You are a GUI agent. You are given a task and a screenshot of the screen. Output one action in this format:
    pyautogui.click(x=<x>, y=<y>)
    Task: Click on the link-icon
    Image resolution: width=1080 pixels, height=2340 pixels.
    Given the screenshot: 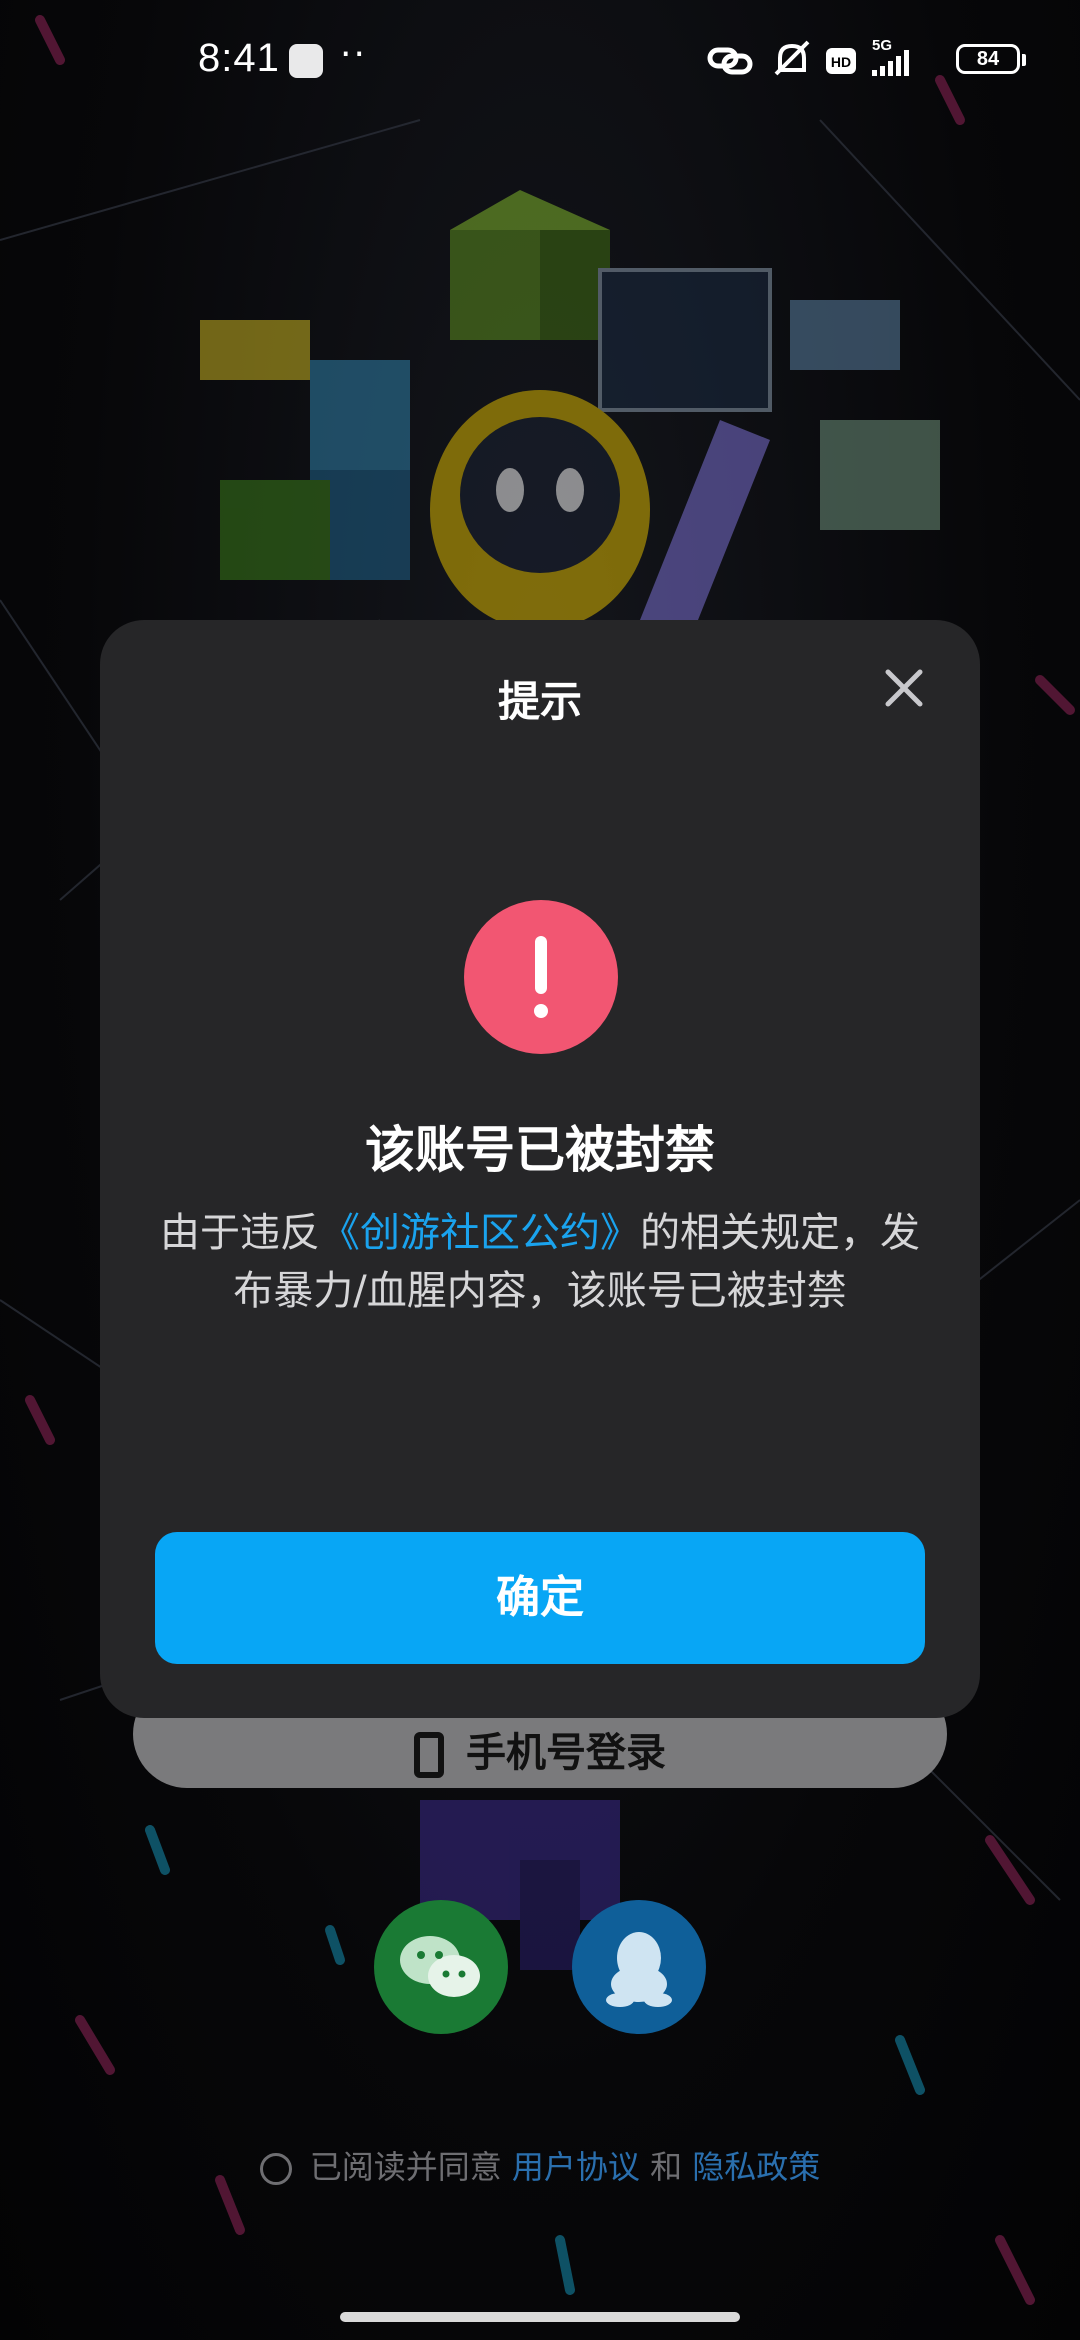 What is the action you would take?
    pyautogui.click(x=730, y=61)
    